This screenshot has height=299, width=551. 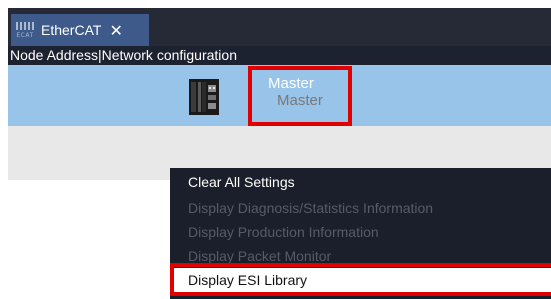 What do you see at coordinates (279, 27) in the screenshot?
I see `tab-bar: ECAT EtherCAT ✕` at bounding box center [279, 27].